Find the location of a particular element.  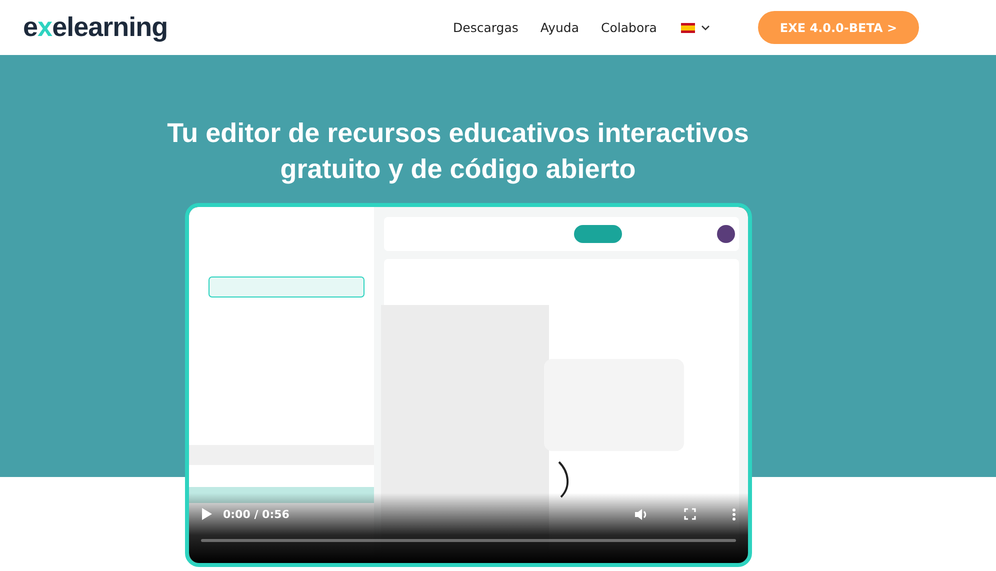

nav-link: Colabora is located at coordinates (629, 27).